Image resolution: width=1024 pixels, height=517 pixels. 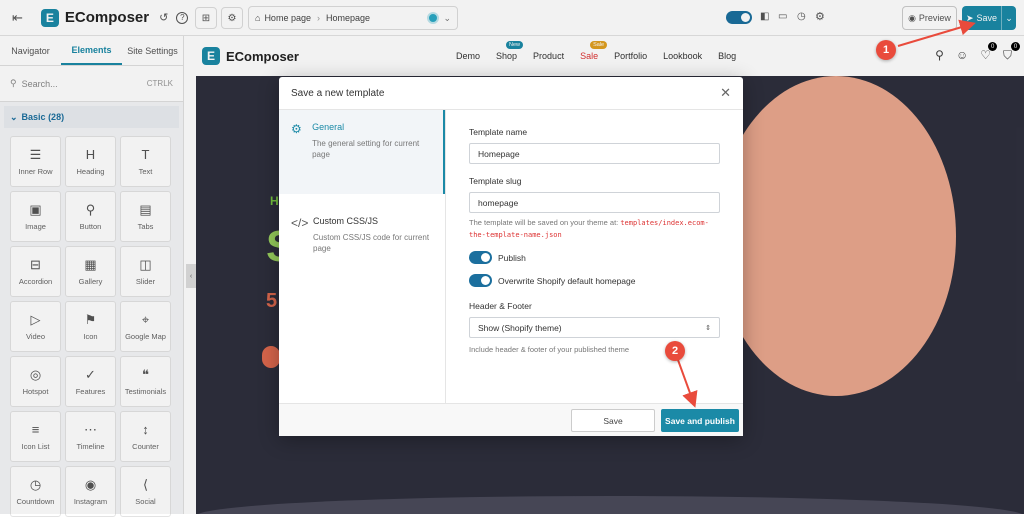 I want to click on template-name-input: Homepage, so click(x=594, y=153).